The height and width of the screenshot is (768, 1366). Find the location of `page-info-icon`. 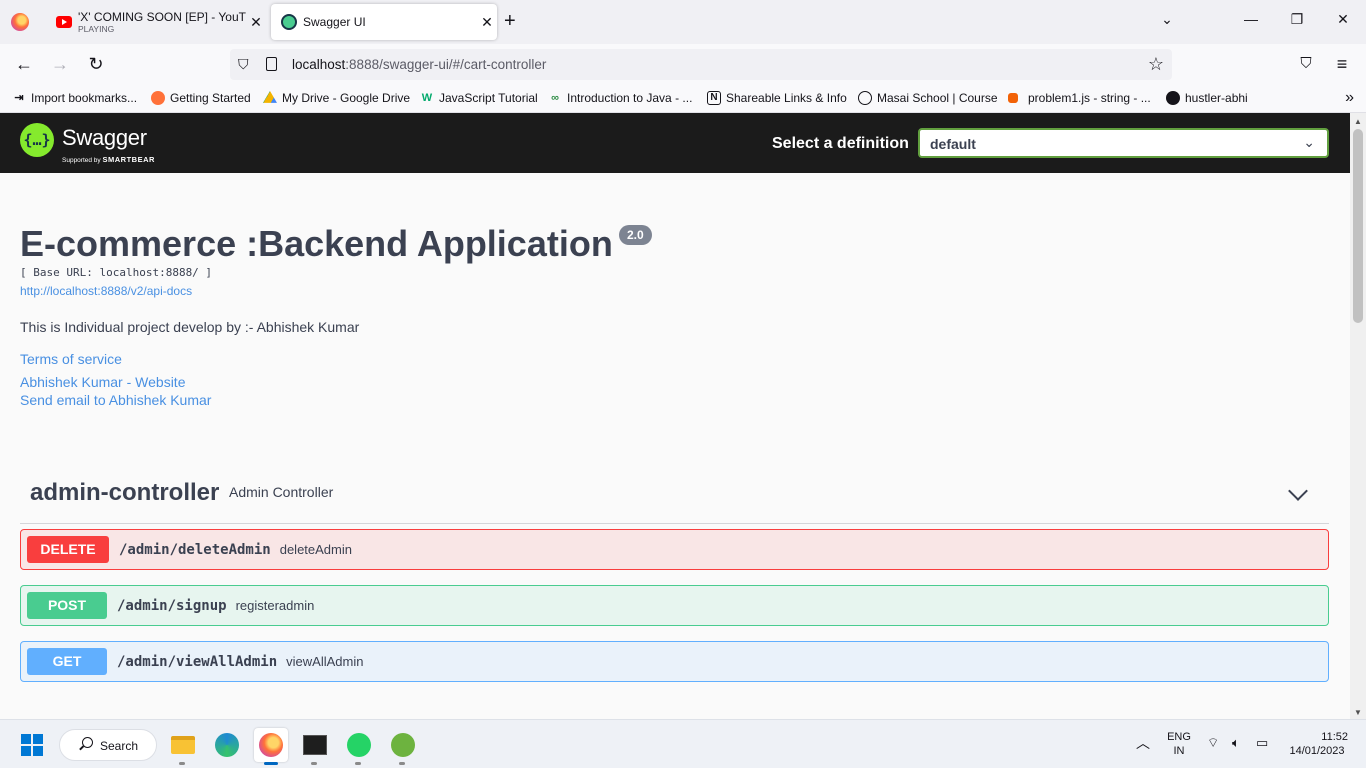

page-info-icon is located at coordinates (271, 64).